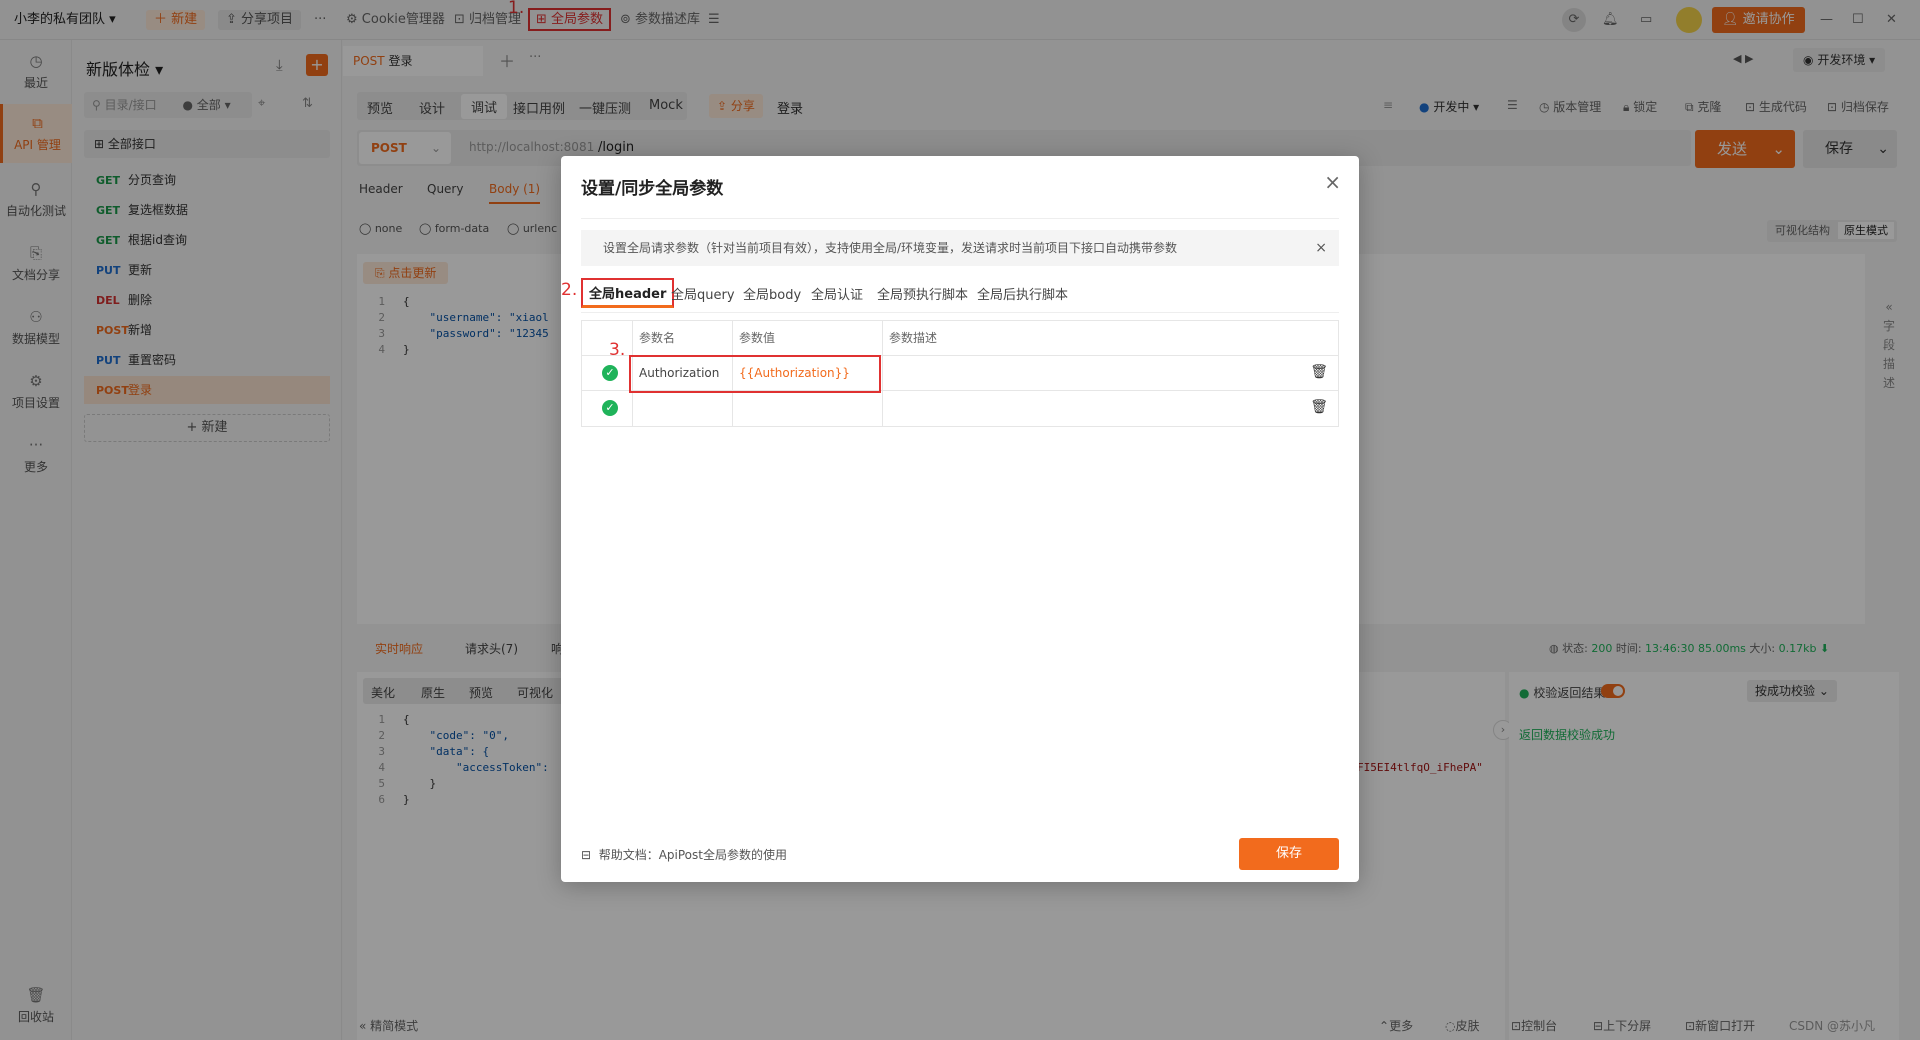 This screenshot has height=1040, width=1920. Describe the element at coordinates (1289, 854) in the screenshot. I see `modal-save-button: 保存` at that location.